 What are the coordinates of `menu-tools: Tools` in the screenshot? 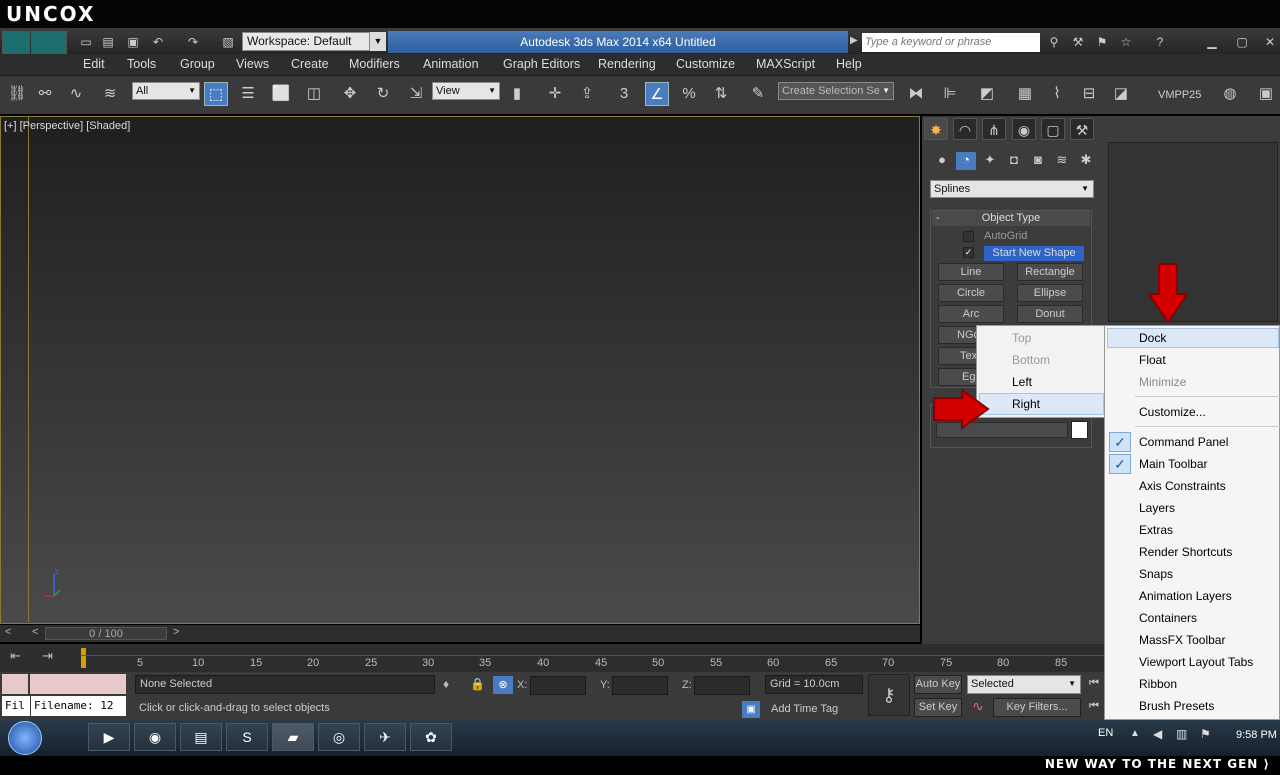 It's located at (141, 64).